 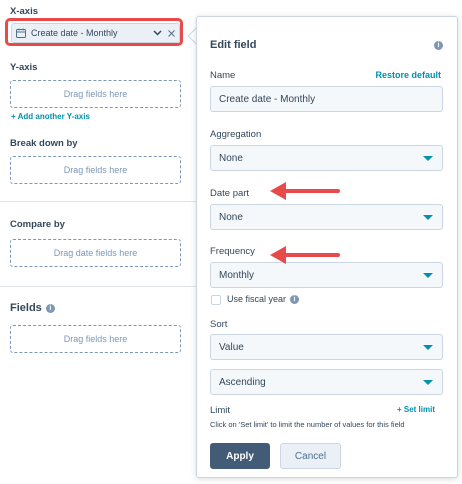 What do you see at coordinates (95, 339) in the screenshot?
I see `fields-dropzone: Drag fields here` at bounding box center [95, 339].